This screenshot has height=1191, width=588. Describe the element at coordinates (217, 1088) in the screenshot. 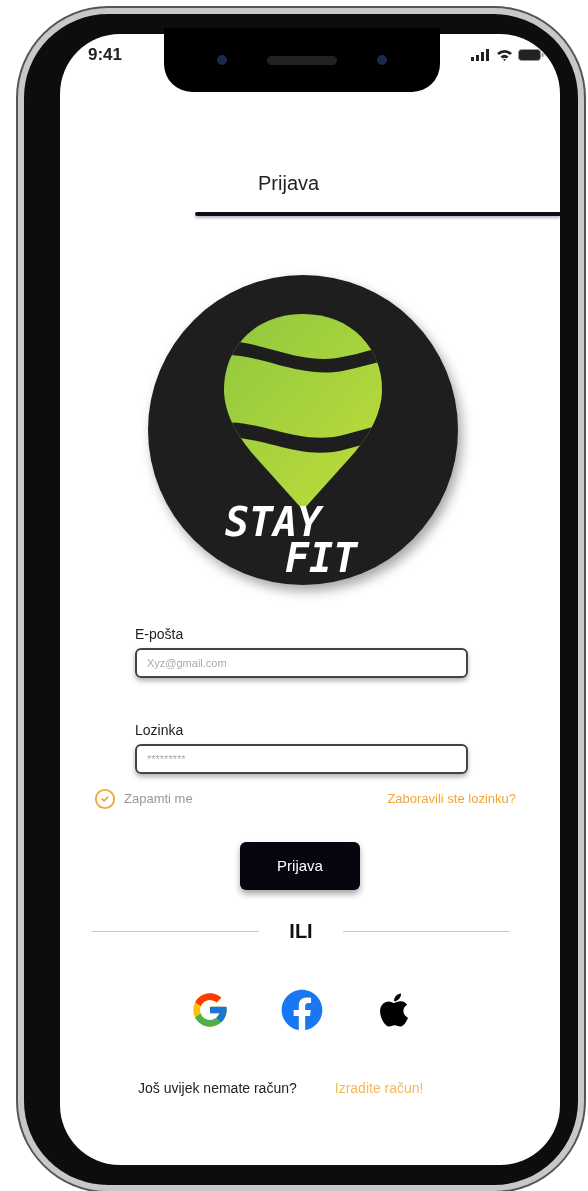

I see `signup-prompt: Još uvijek nemate račun?` at that location.